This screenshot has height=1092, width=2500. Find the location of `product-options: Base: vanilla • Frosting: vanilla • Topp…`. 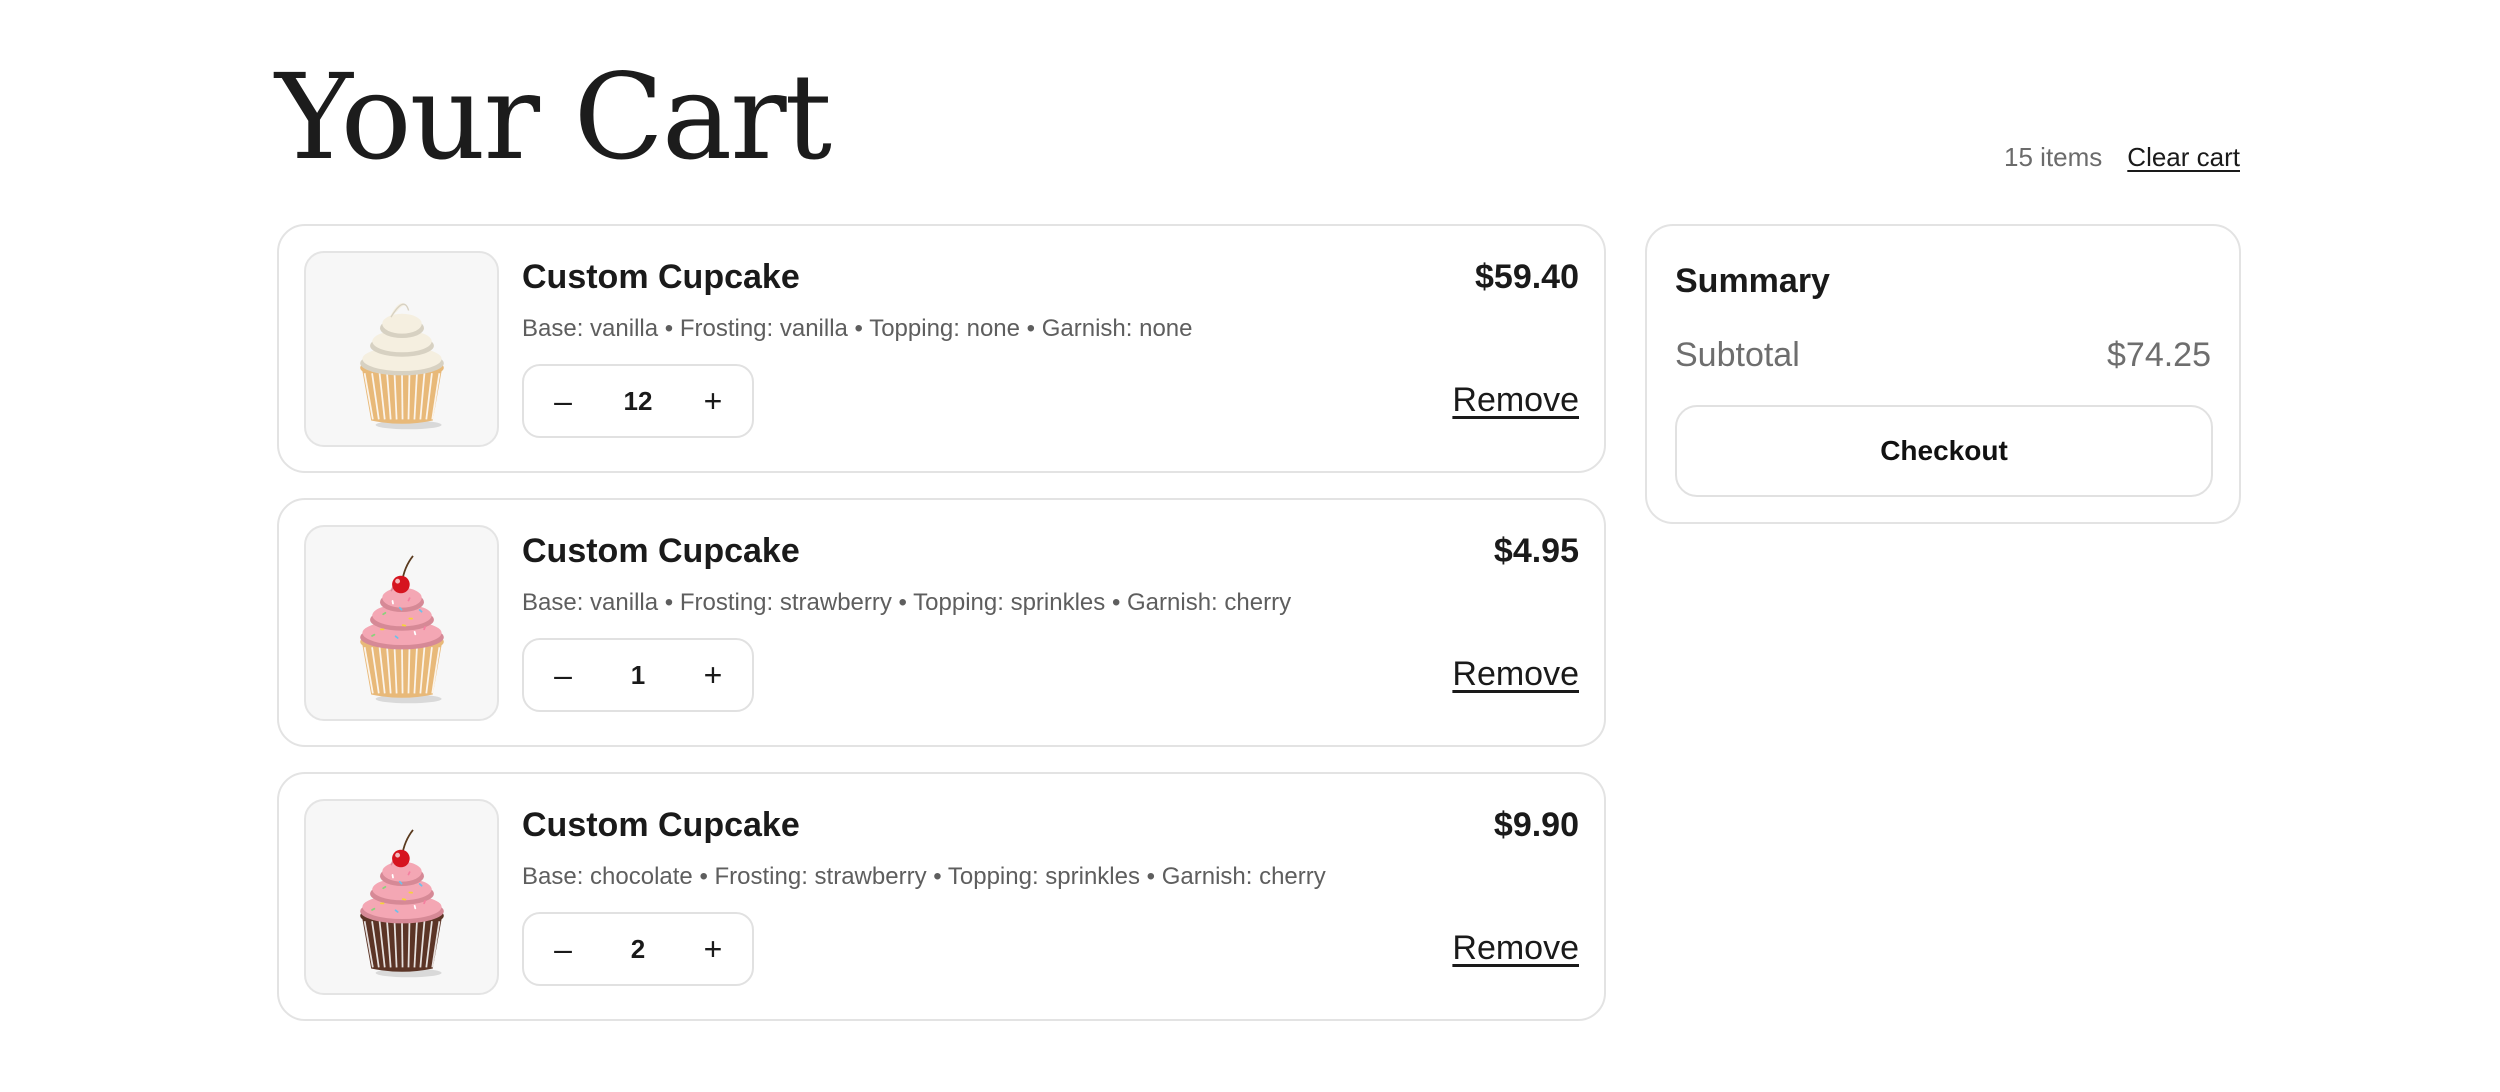

product-options: Base: vanilla • Frosting: vanilla • Topp… is located at coordinates (857, 328).